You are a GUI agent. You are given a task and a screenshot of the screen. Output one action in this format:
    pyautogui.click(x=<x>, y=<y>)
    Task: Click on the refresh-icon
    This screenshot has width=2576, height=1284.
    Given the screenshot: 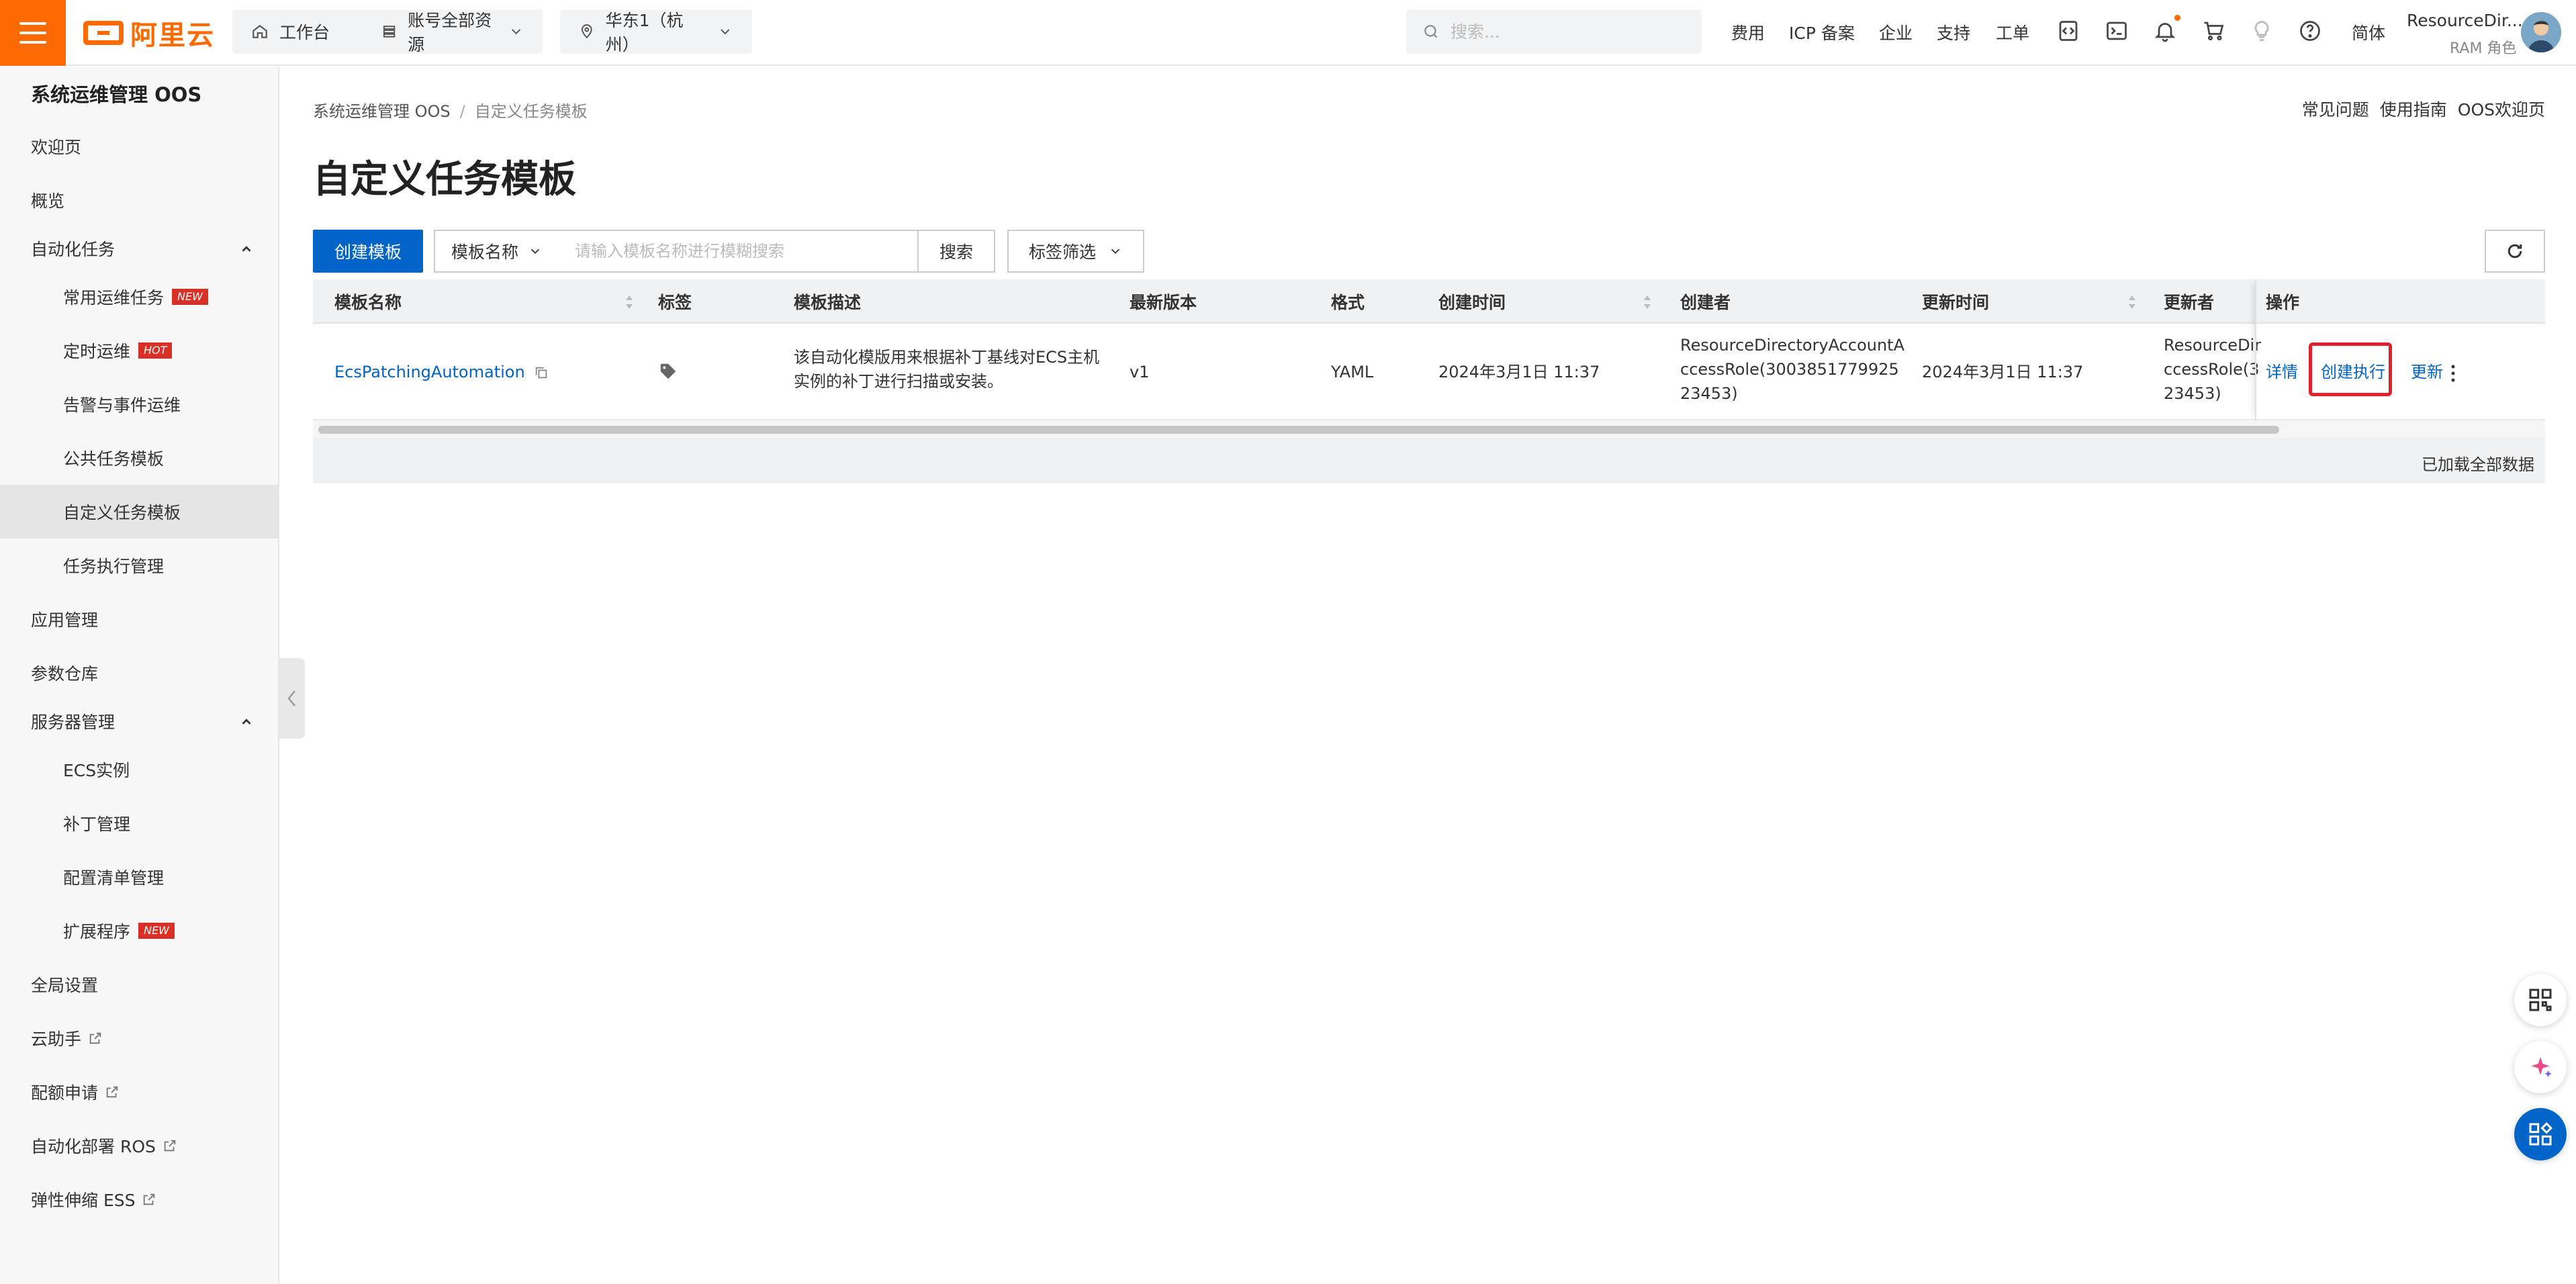 What is the action you would take?
    pyautogui.click(x=2515, y=251)
    